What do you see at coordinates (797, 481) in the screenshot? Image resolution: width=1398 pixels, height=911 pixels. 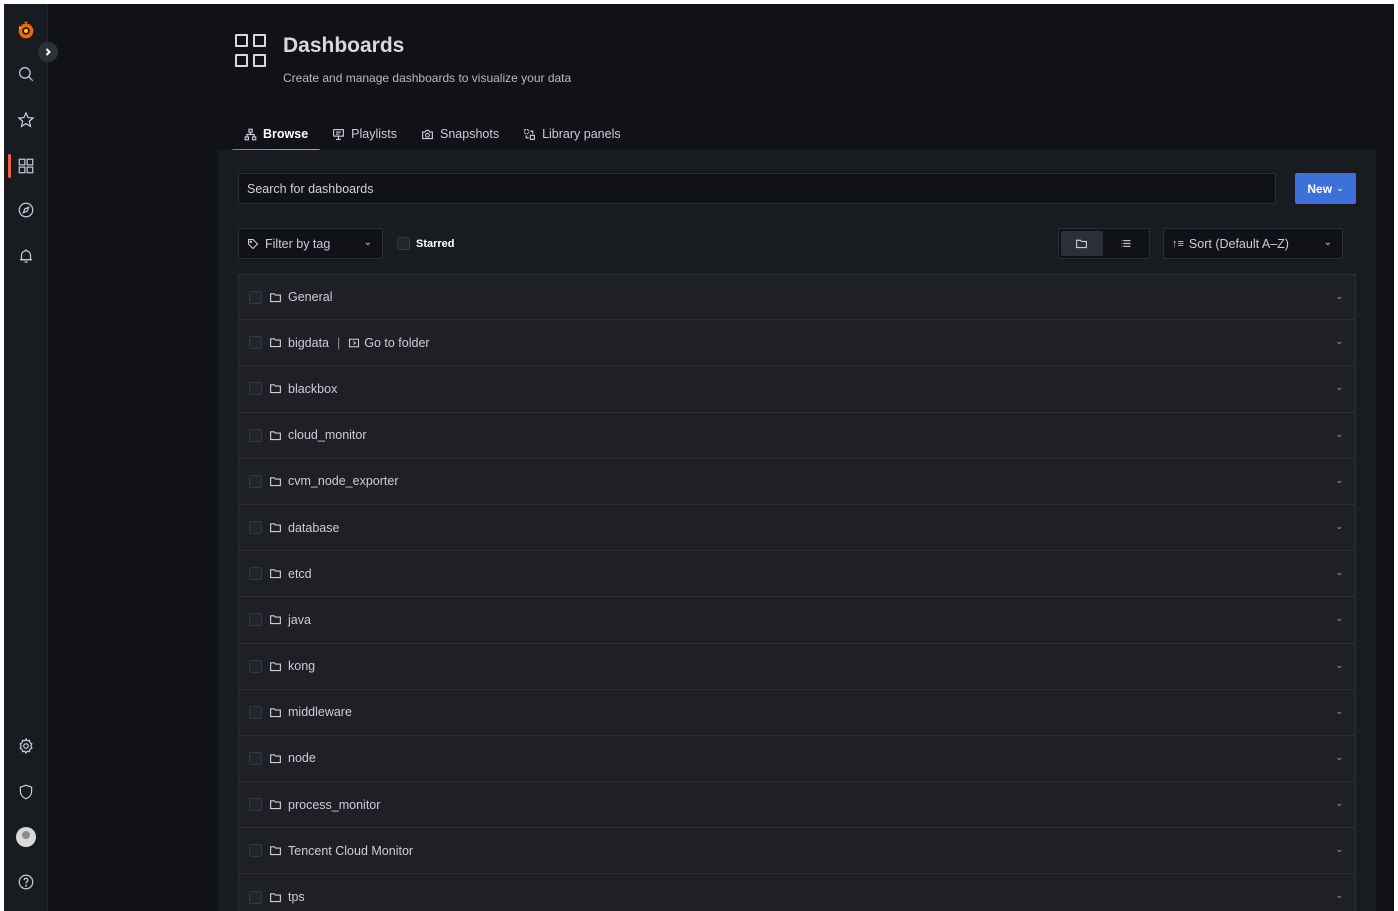 I see `folder-row: cvm_node_exporter ⌄` at bounding box center [797, 481].